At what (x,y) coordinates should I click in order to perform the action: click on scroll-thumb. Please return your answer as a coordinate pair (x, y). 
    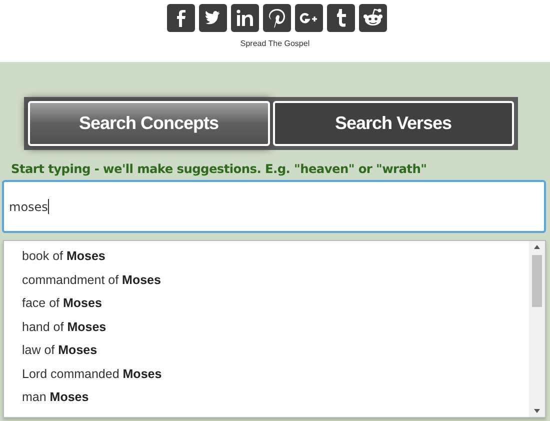
    Looking at the image, I should click on (537, 281).